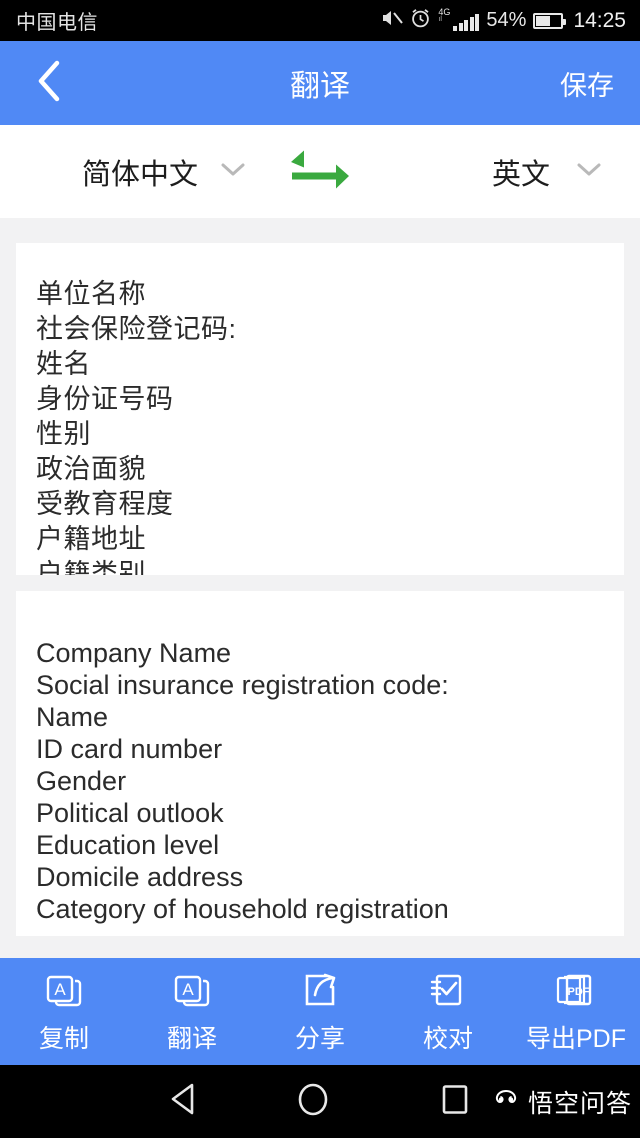 Image resolution: width=640 pixels, height=1138 pixels. I want to click on source-line: 户籍类别, so click(91, 567).